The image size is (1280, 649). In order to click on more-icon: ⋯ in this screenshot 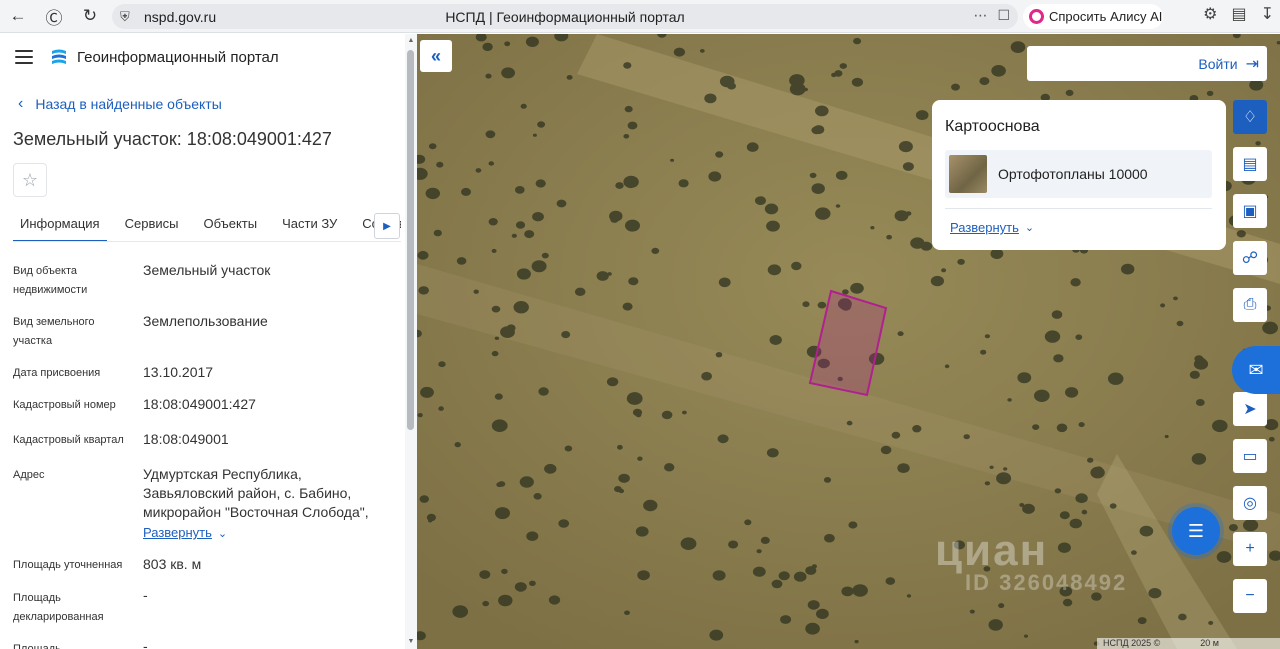, I will do `click(980, 15)`.